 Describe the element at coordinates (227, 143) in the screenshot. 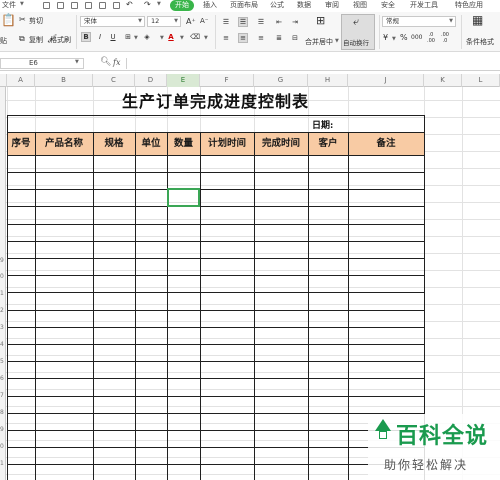

I see `header-cell-planned-time: 计划时间` at that location.